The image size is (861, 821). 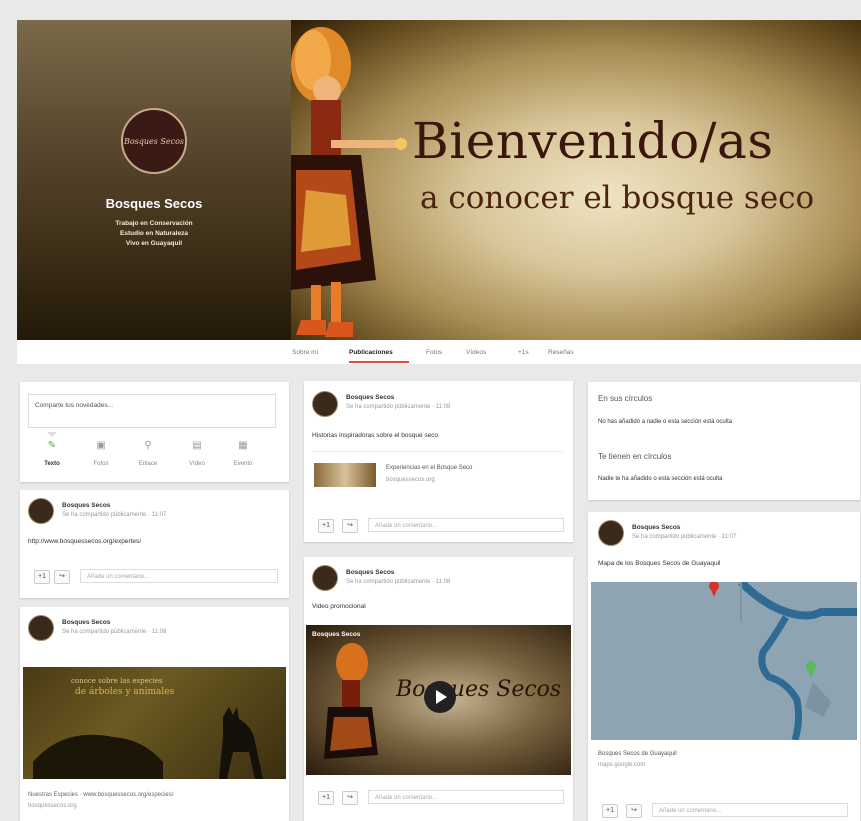 I want to click on video-icon: ▤, so click(x=197, y=445).